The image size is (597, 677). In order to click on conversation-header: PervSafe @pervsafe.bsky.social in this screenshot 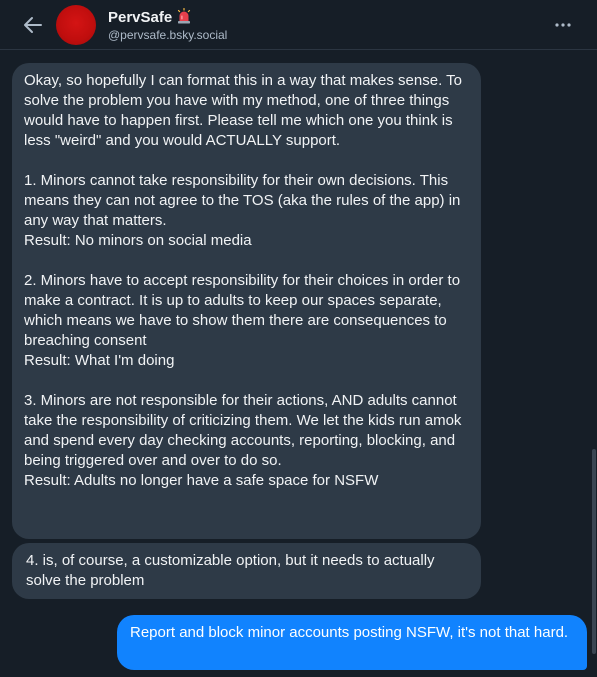, I will do `click(298, 25)`.